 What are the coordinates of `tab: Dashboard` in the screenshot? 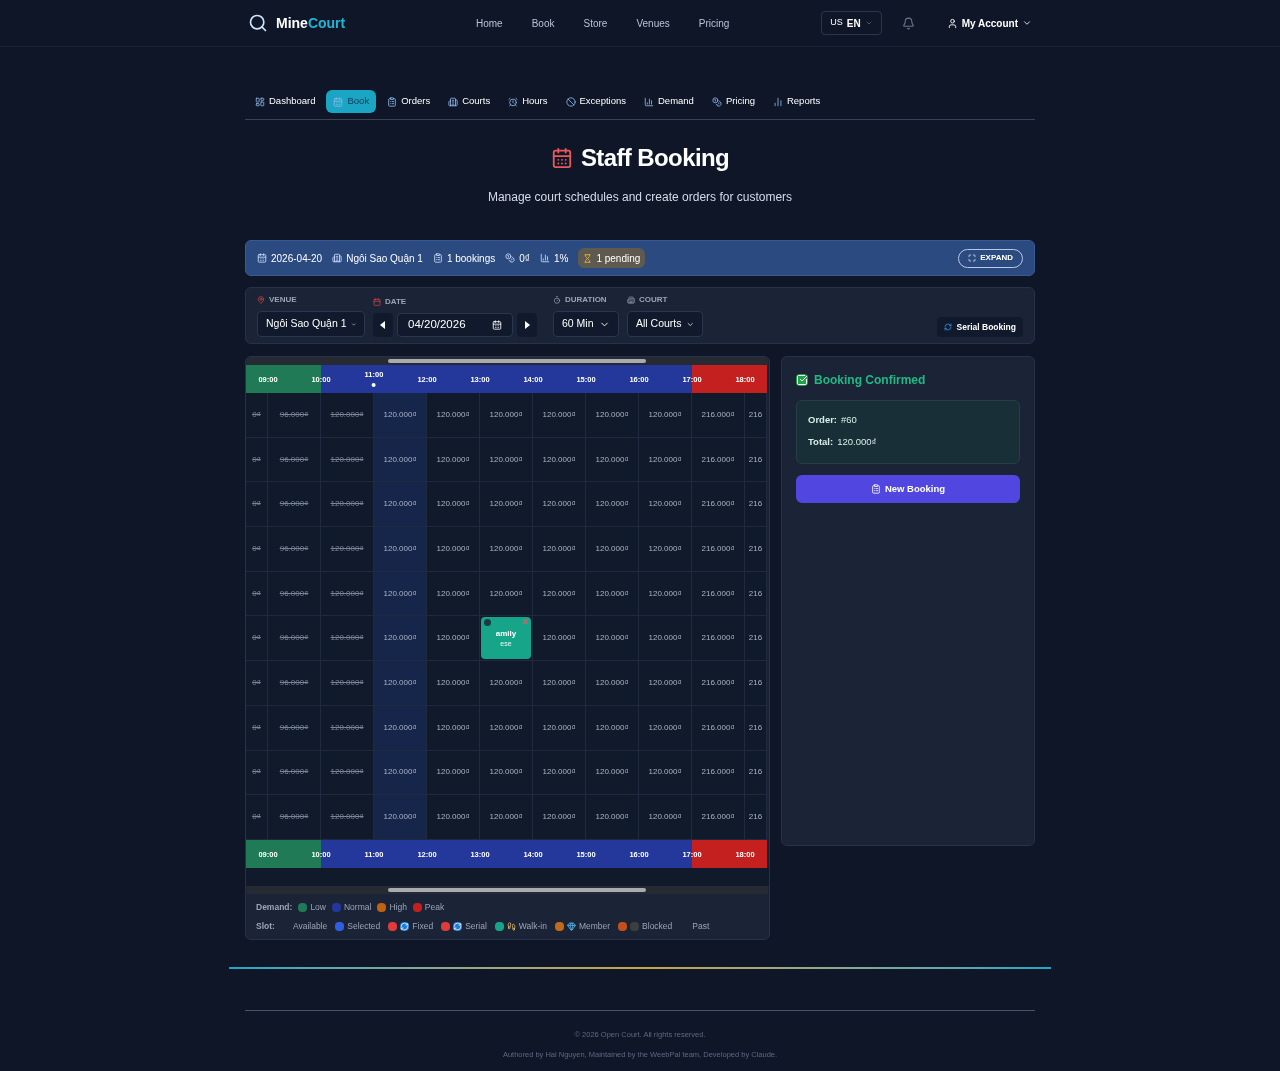 It's located at (285, 101).